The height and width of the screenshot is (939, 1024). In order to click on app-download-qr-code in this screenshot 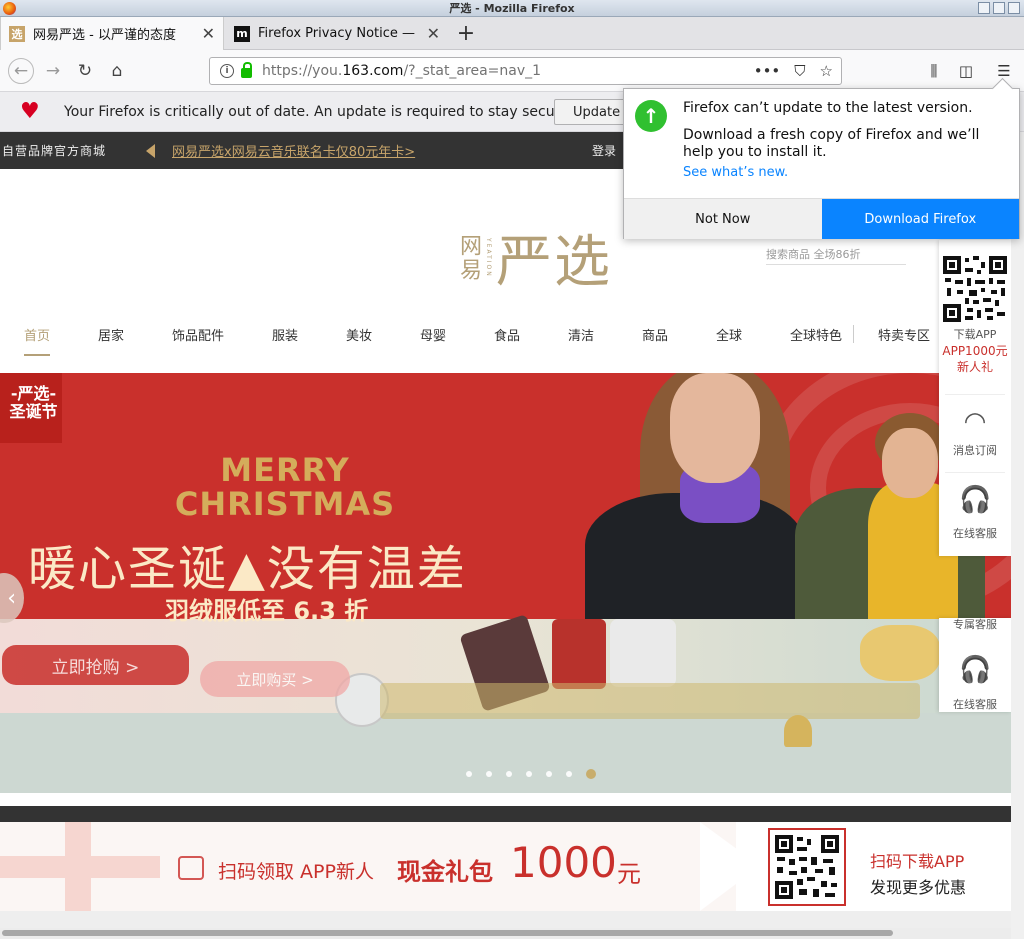, I will do `click(807, 867)`.